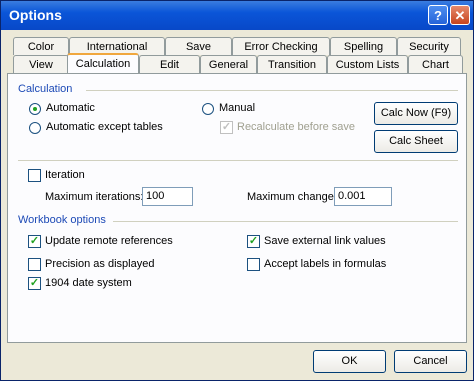  What do you see at coordinates (35, 15) in the screenshot?
I see `dialog-title: Options` at bounding box center [35, 15].